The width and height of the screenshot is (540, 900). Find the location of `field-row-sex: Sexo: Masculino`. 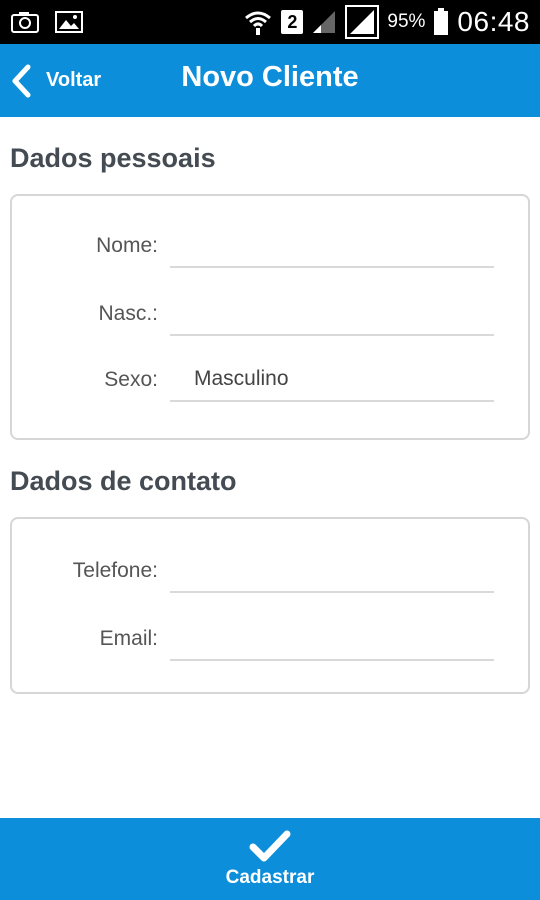

field-row-sex: Sexo: Masculino is located at coordinates (270, 381).